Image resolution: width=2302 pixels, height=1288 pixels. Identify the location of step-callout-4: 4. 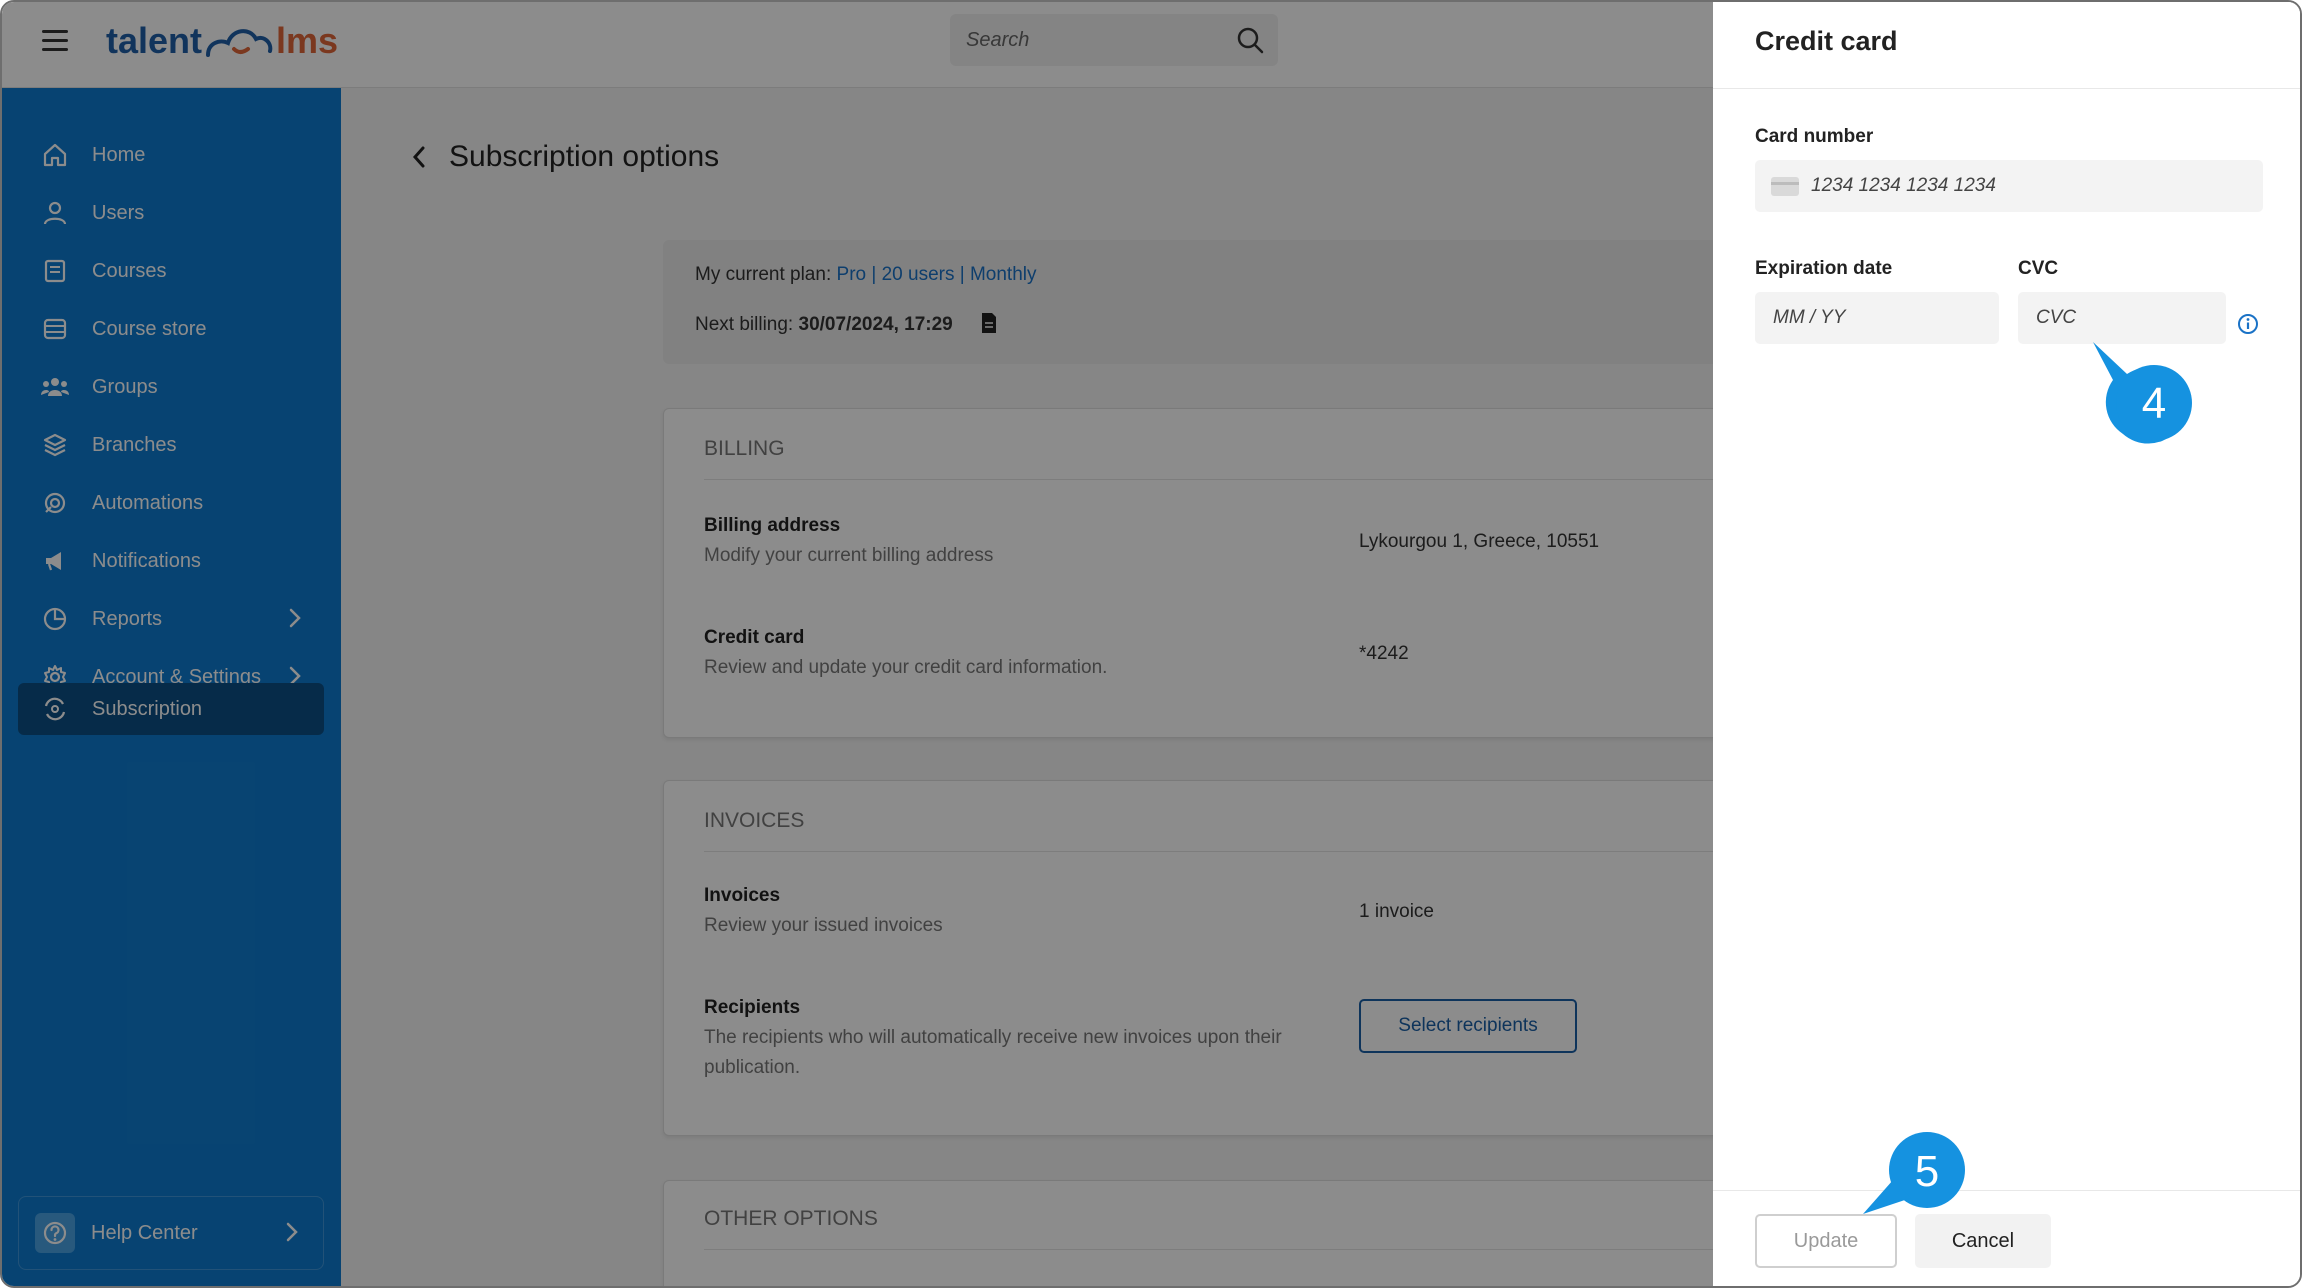
(2142, 393).